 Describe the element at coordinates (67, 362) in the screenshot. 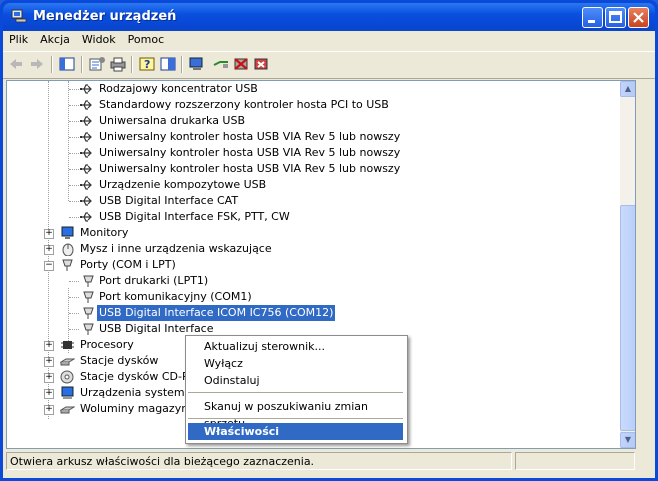

I see `disk-drive-icon` at that location.